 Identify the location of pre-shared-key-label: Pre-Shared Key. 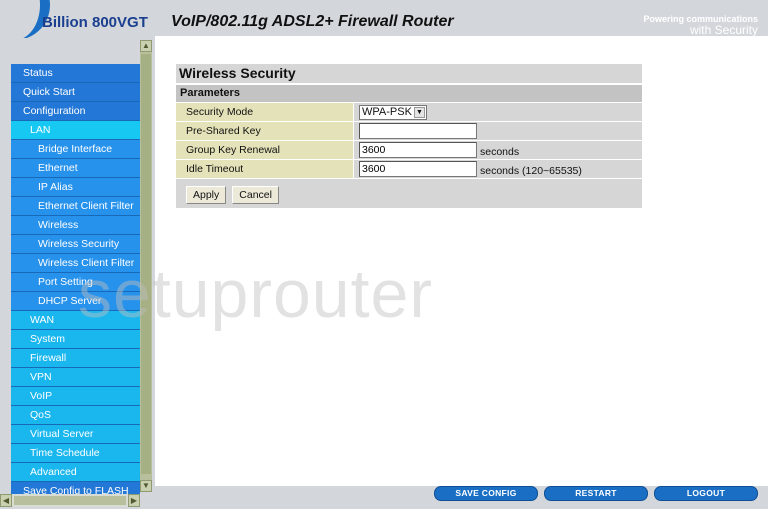
(265, 131).